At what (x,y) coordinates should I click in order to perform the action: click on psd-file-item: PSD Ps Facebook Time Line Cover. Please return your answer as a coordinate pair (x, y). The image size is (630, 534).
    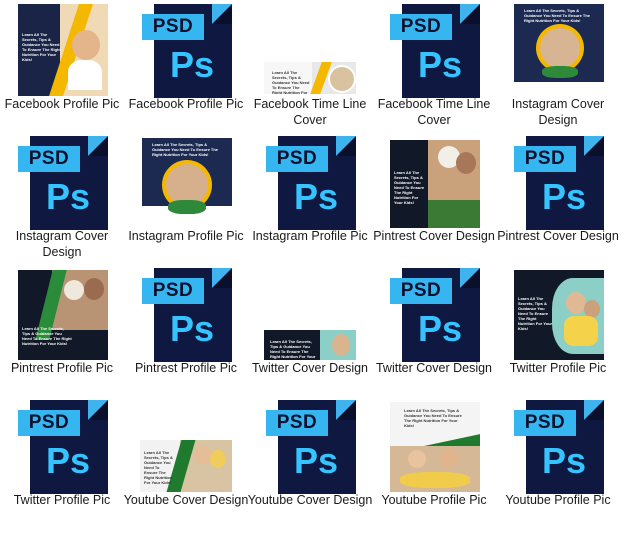
    Looking at the image, I should click on (434, 68).